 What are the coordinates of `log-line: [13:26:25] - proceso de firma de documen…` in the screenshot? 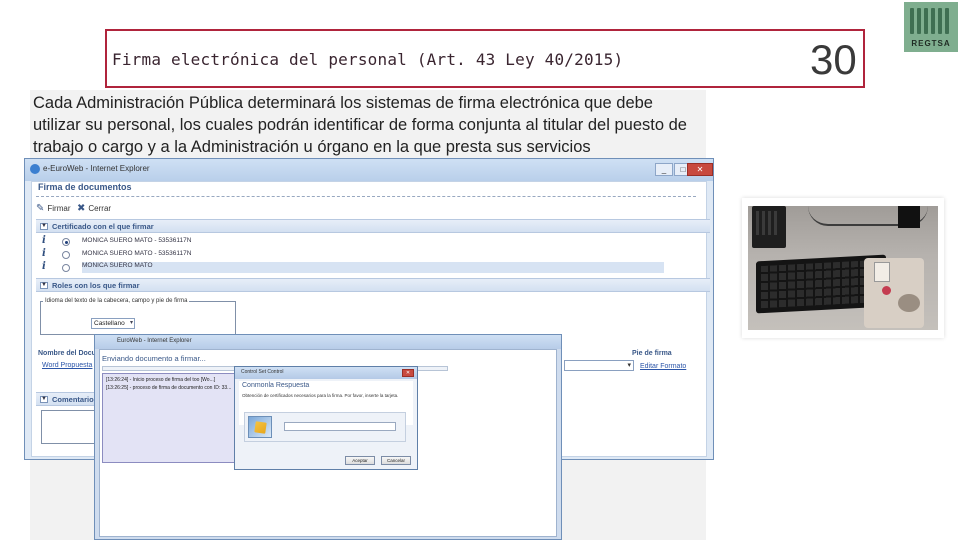 It's located at (169, 388).